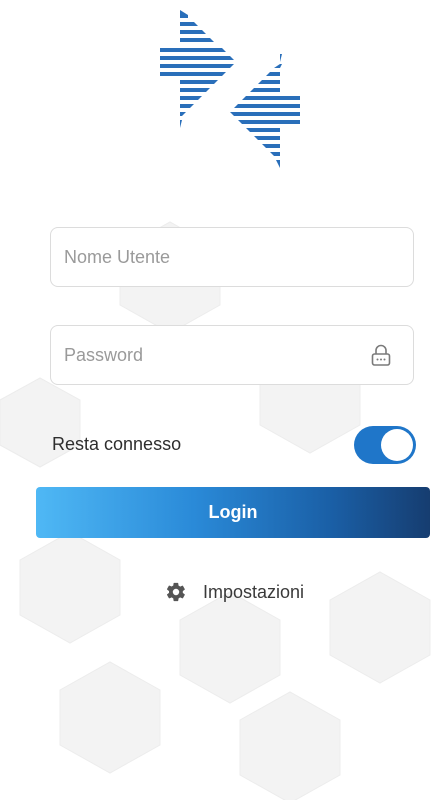 The height and width of the screenshot is (800, 442). I want to click on remember-me-label: Resta connesso, so click(117, 444).